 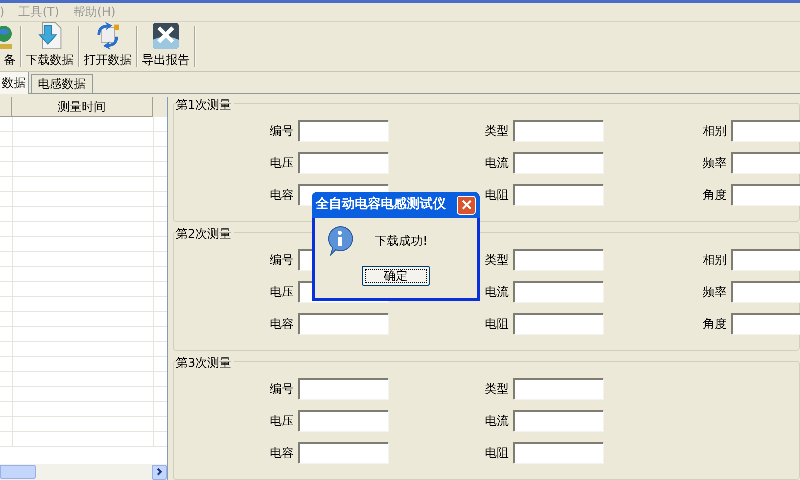 I want to click on group-title: 第3次测量, so click(x=205, y=363).